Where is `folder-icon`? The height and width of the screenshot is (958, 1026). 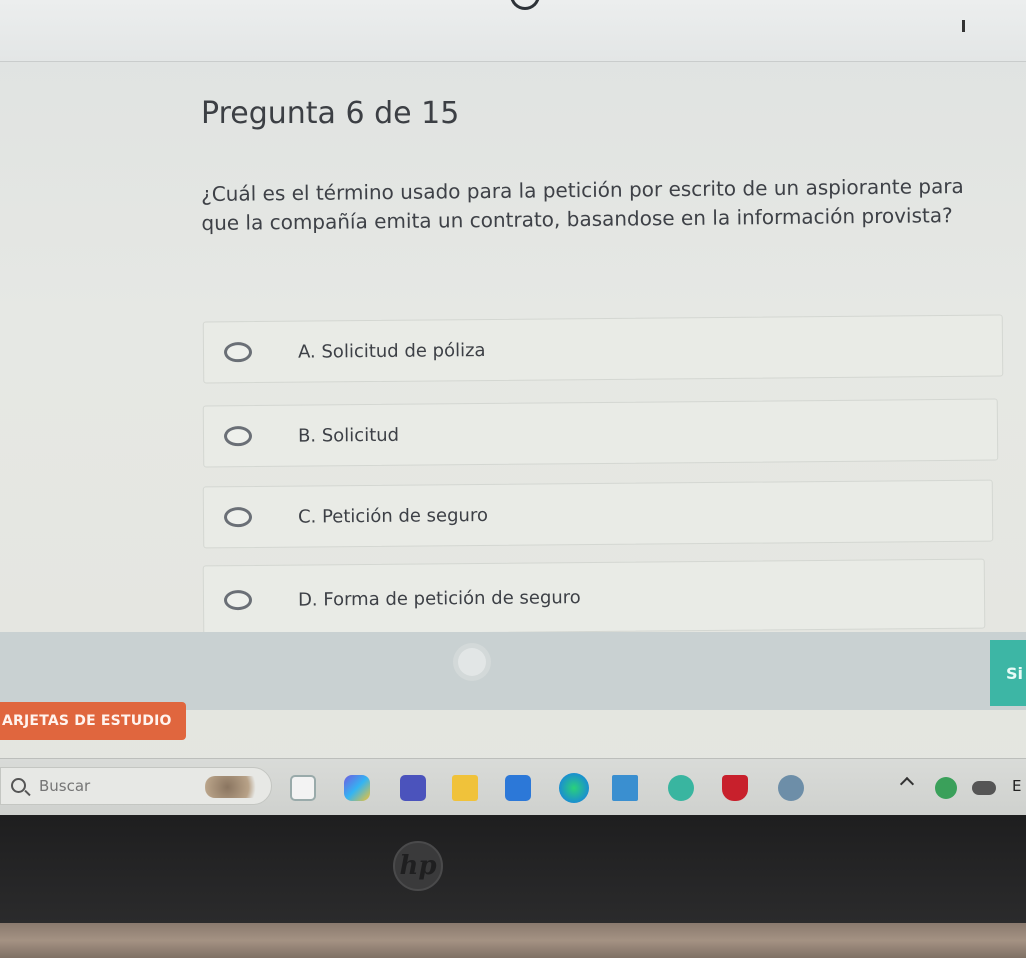 folder-icon is located at coordinates (465, 788).